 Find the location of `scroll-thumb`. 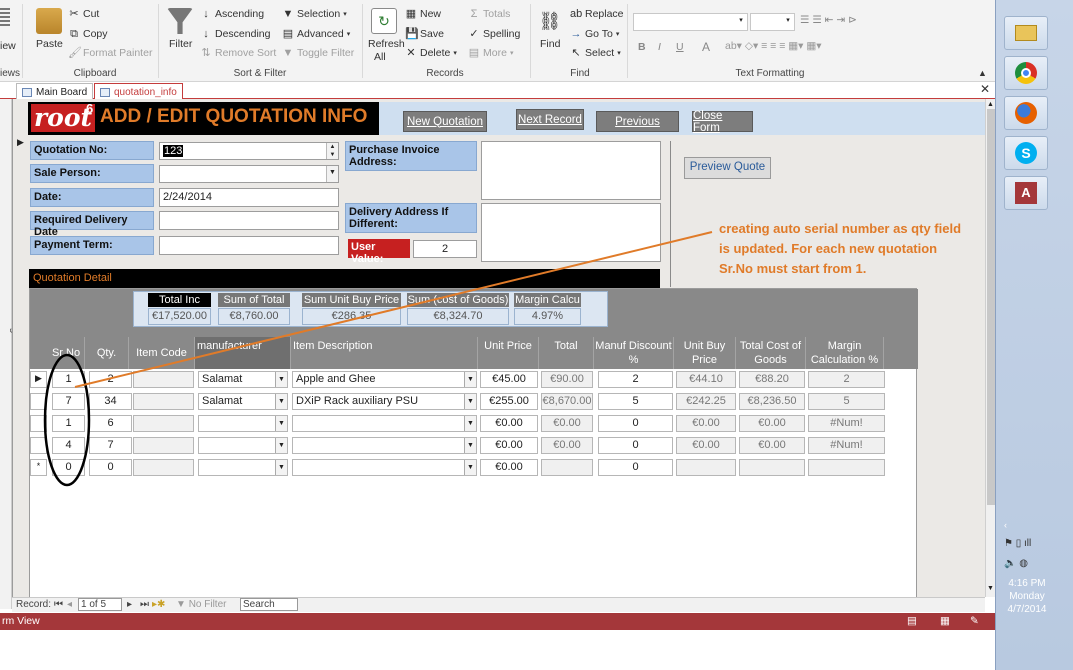

scroll-thumb is located at coordinates (991, 307).